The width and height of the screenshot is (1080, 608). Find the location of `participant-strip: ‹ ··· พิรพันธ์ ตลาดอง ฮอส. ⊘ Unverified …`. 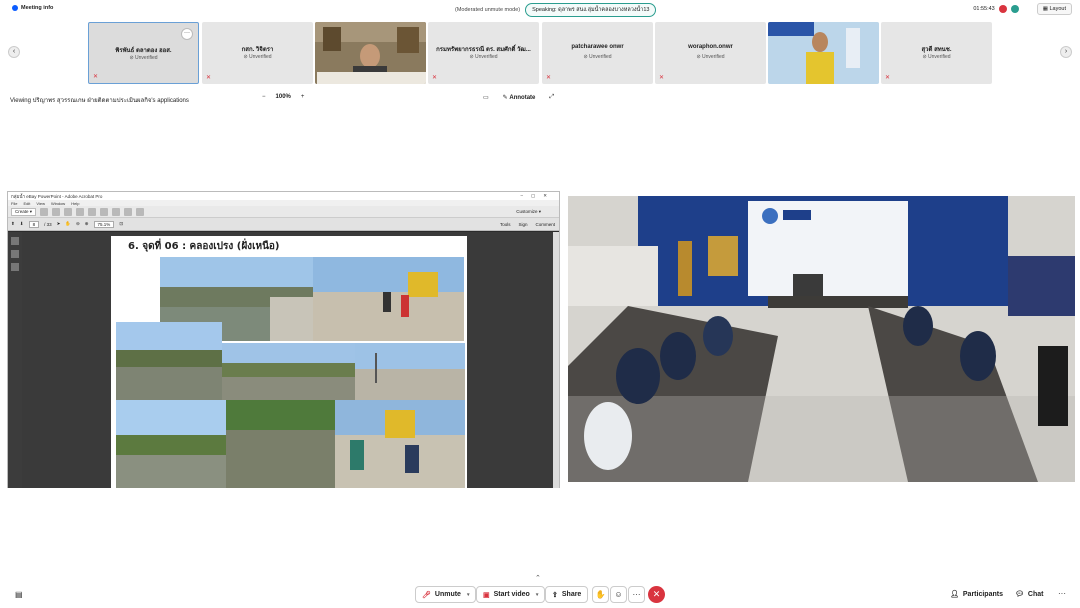

participant-strip: ‹ ··· พิรพันธ์ ตลาดอง ฮอส. ⊘ Unverified … is located at coordinates (540, 53).